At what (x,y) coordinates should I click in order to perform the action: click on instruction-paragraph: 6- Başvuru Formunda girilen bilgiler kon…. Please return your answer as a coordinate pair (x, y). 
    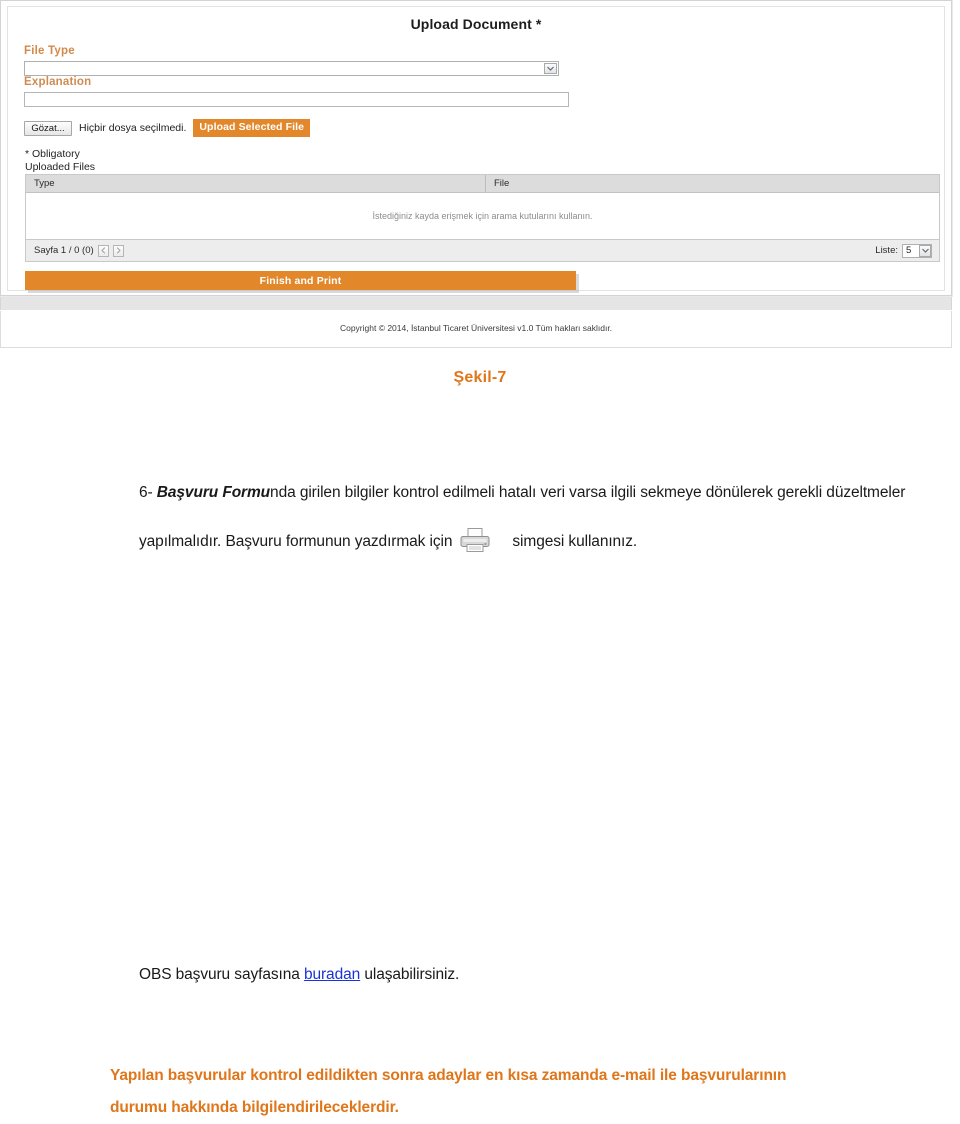
    Looking at the image, I should click on (549, 517).